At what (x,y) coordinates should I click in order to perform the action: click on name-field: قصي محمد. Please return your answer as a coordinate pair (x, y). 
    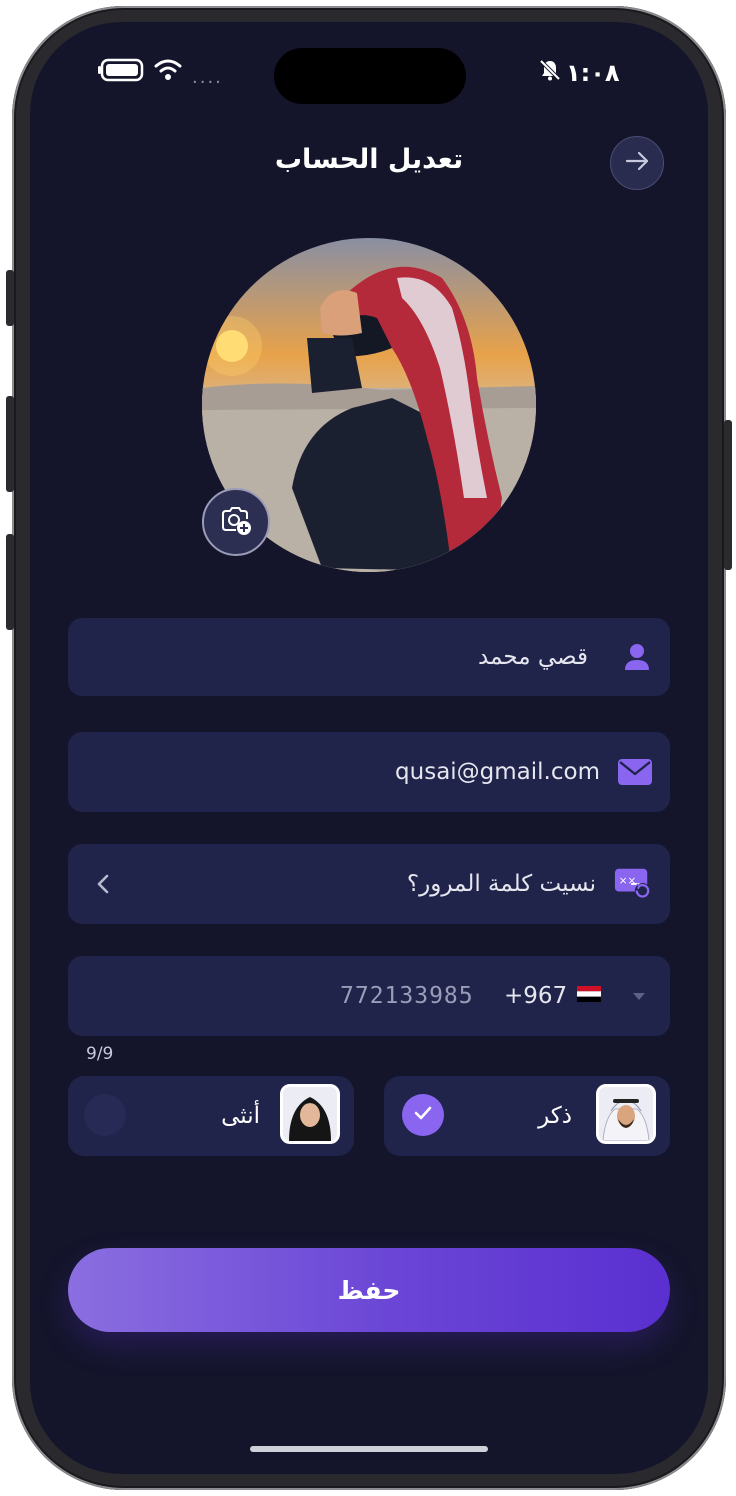
    Looking at the image, I should click on (369, 657).